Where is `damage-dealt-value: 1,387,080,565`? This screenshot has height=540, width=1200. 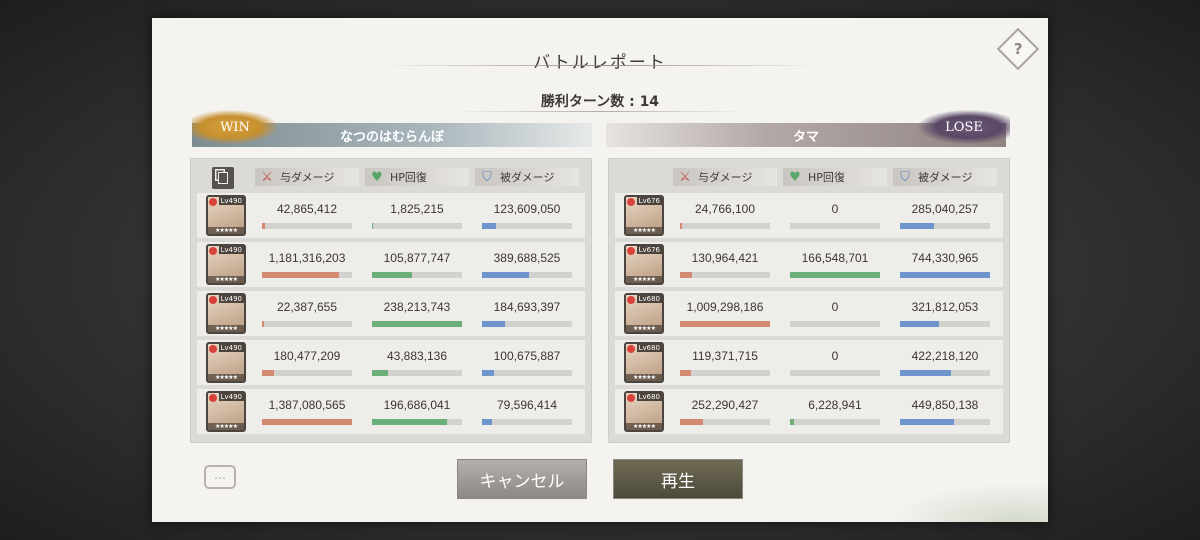
damage-dealt-value: 1,387,080,565 is located at coordinates (307, 405).